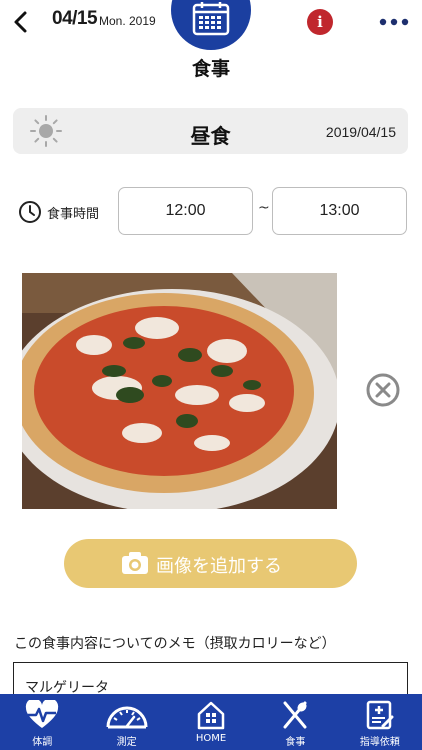  I want to click on memo-label: この食事内容についてのメモ（摂取カロリーなど）, so click(175, 644).